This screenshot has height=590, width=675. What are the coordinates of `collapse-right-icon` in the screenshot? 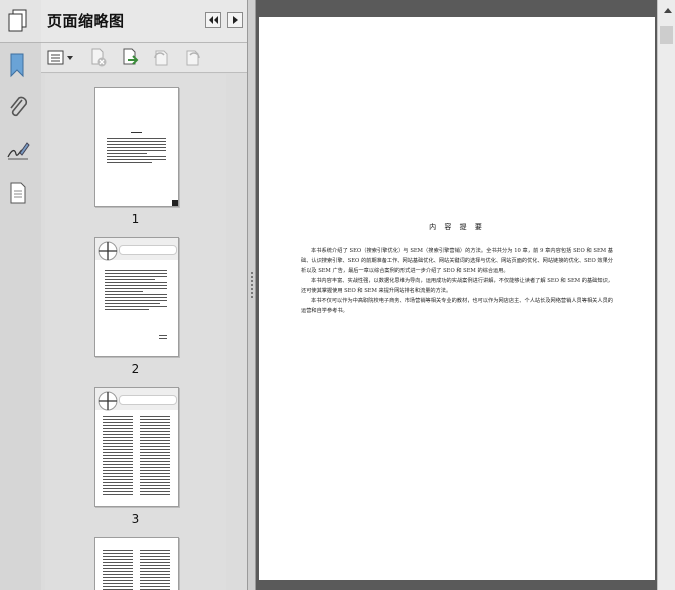 It's located at (235, 20).